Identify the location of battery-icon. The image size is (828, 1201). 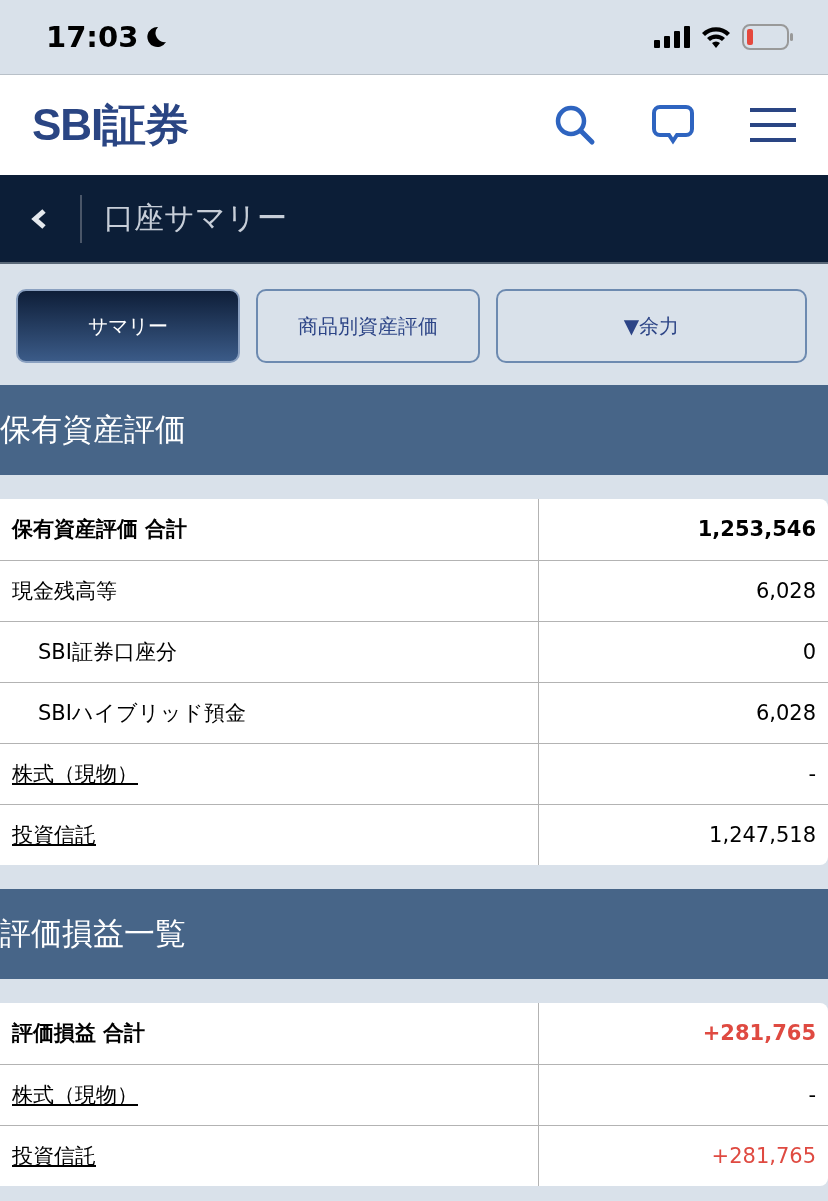
(768, 37).